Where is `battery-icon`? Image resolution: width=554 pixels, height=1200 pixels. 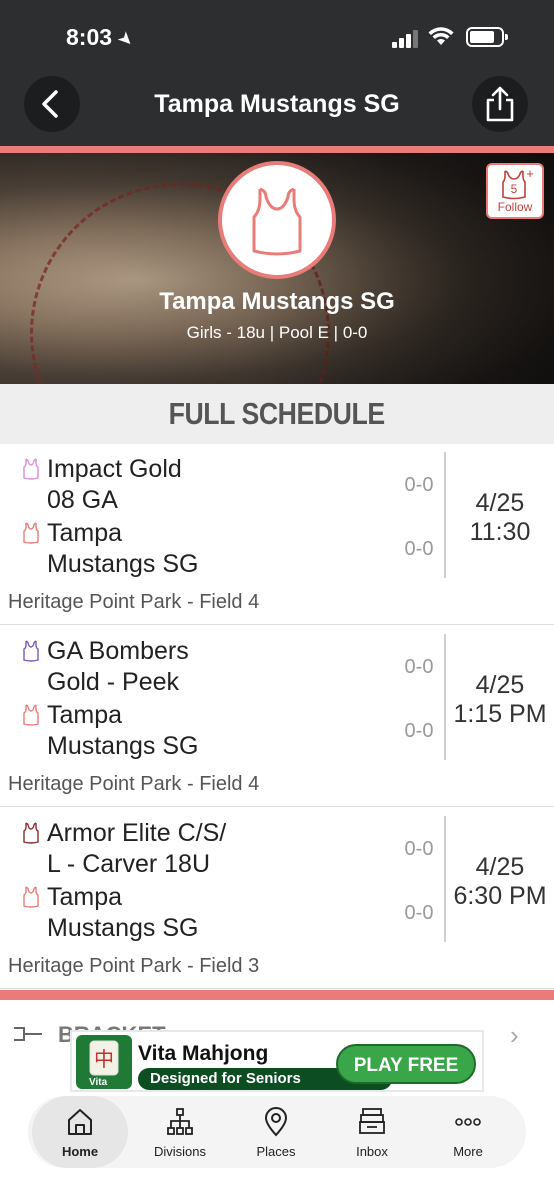 battery-icon is located at coordinates (487, 37).